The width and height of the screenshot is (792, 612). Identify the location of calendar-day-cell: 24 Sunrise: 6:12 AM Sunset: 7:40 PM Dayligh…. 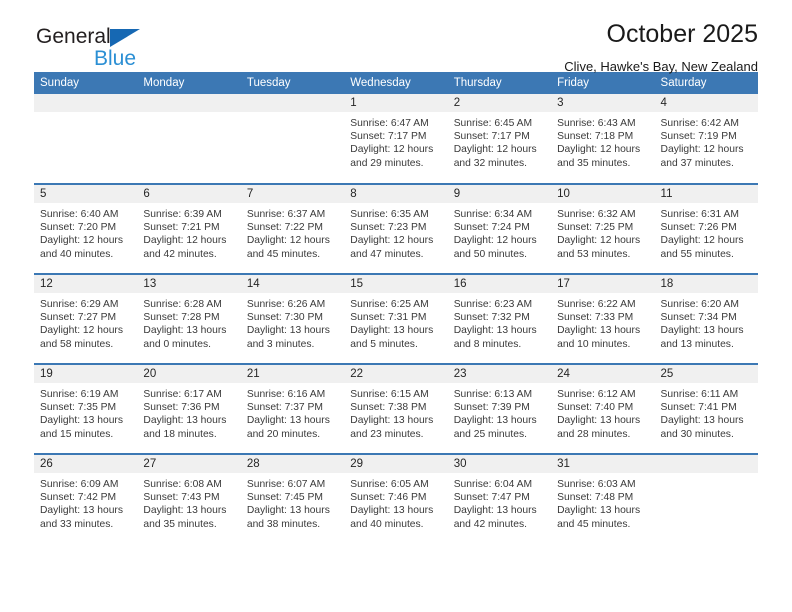
(603, 408).